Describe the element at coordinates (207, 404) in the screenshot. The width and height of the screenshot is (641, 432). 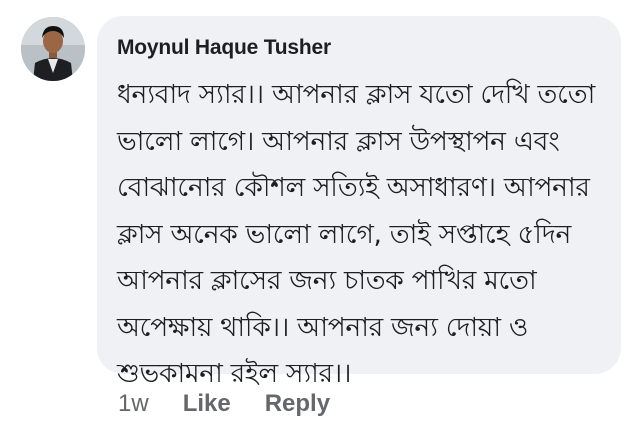
I see `like-button: Like` at that location.